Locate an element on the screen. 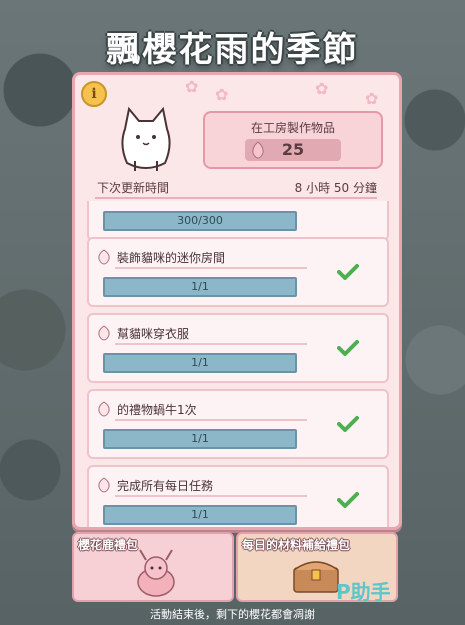  watermark-logo: P助手 is located at coordinates (363, 592).